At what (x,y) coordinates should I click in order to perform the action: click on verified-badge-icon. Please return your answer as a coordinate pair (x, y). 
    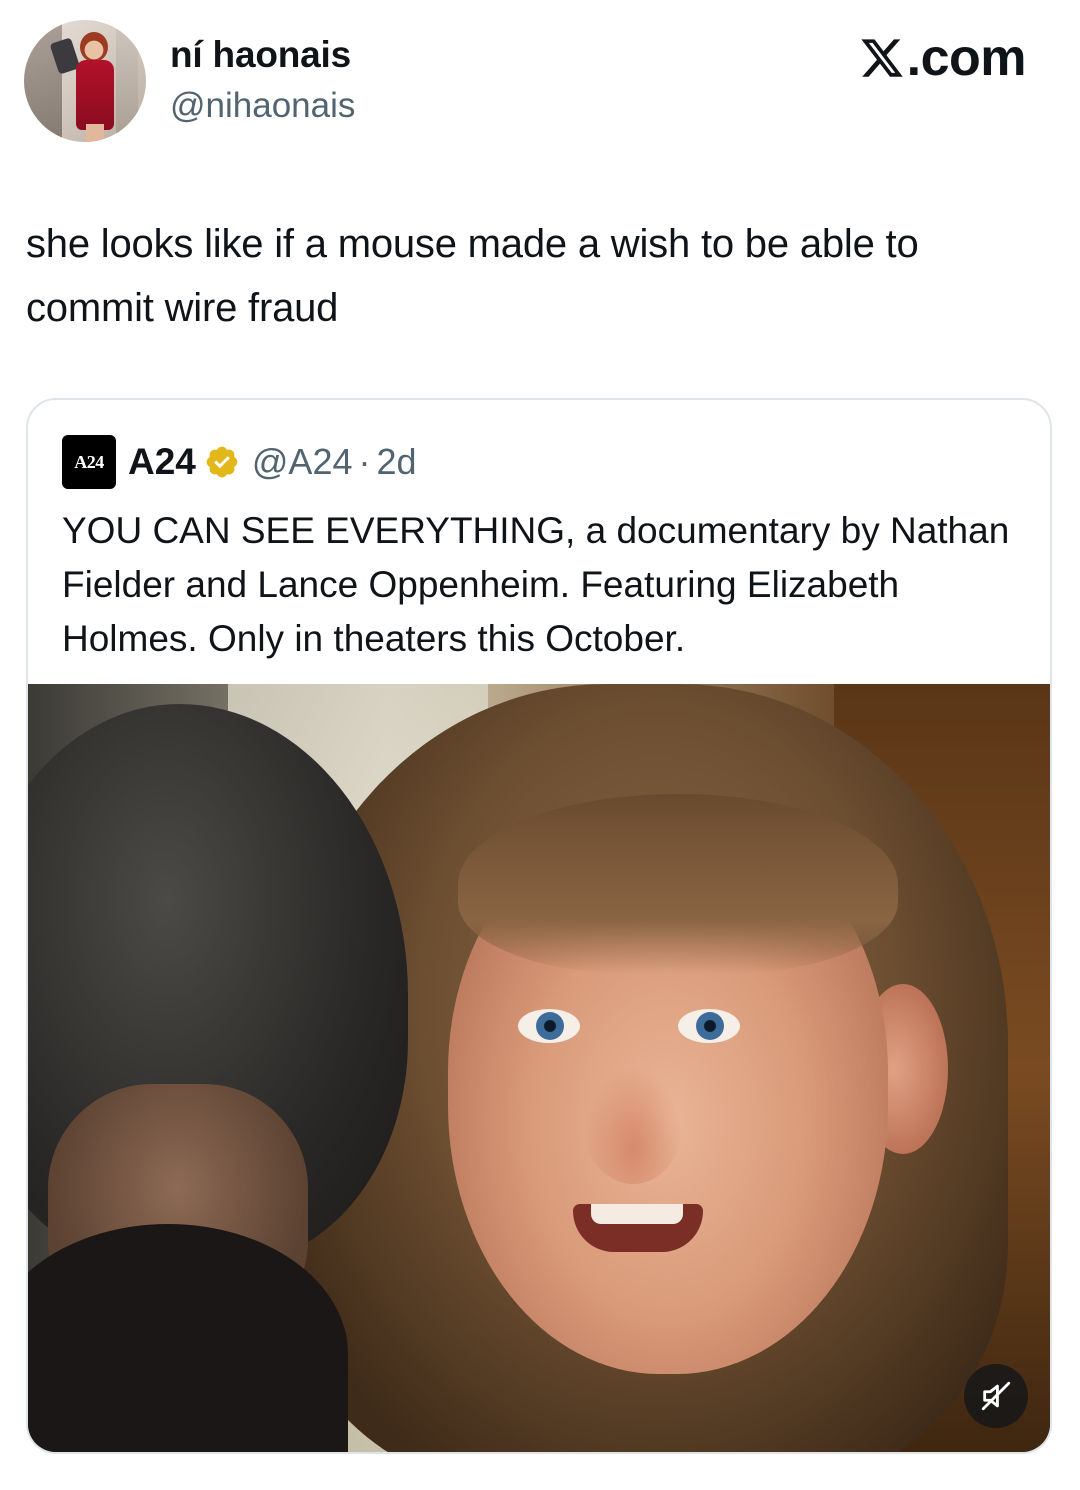
    Looking at the image, I should click on (222, 462).